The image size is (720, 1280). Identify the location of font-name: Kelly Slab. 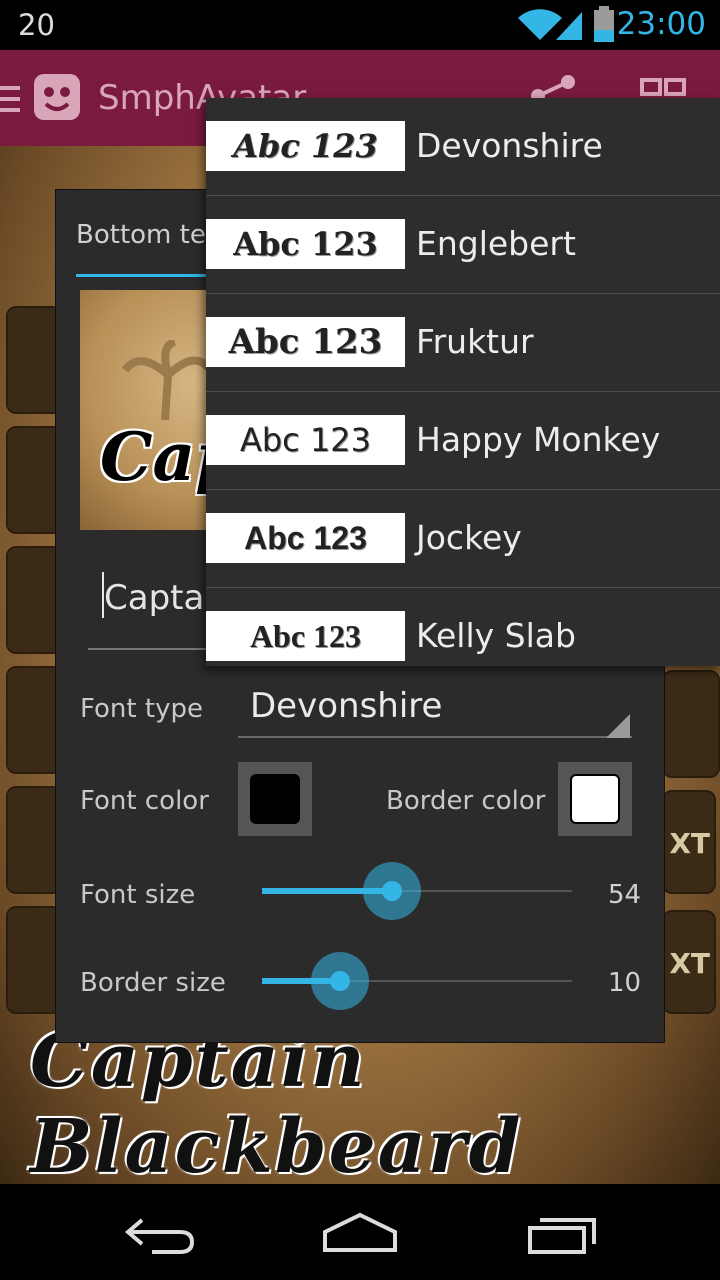
(496, 635).